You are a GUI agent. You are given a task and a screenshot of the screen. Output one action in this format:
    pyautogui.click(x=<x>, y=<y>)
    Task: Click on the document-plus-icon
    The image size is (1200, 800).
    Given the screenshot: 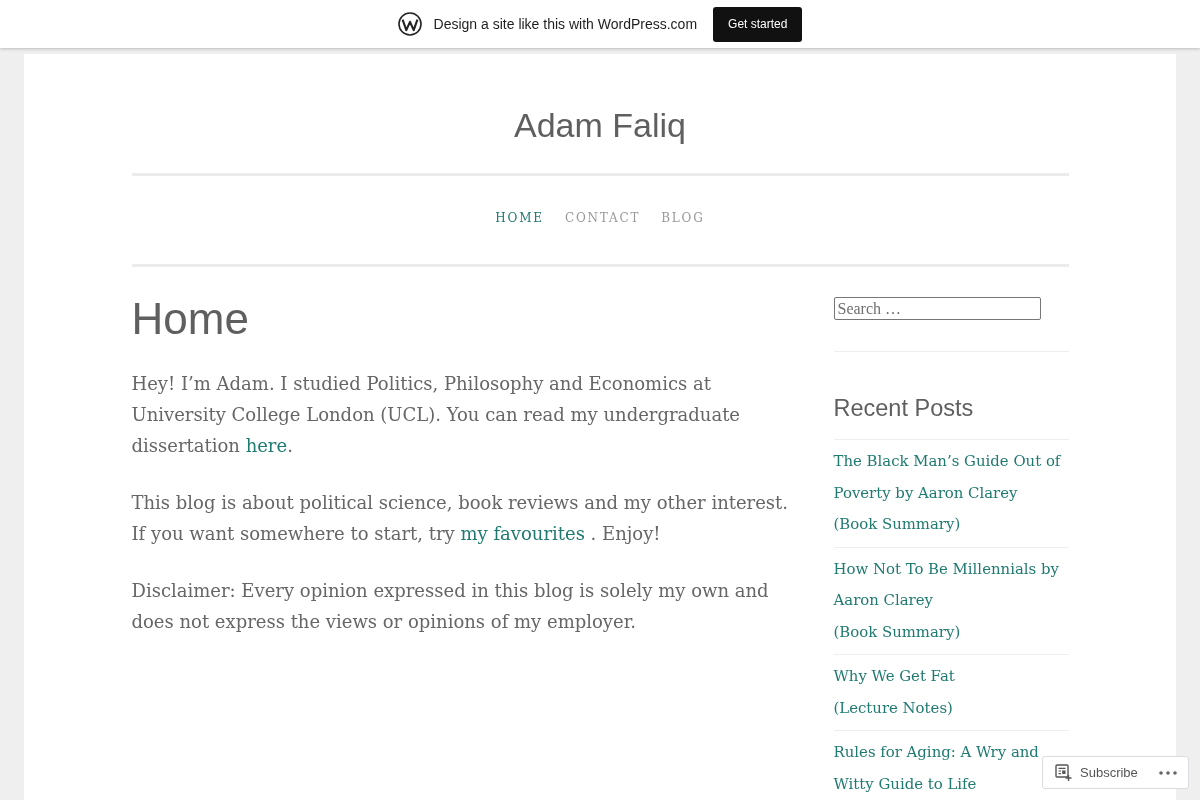 What is the action you would take?
    pyautogui.click(x=1063, y=772)
    